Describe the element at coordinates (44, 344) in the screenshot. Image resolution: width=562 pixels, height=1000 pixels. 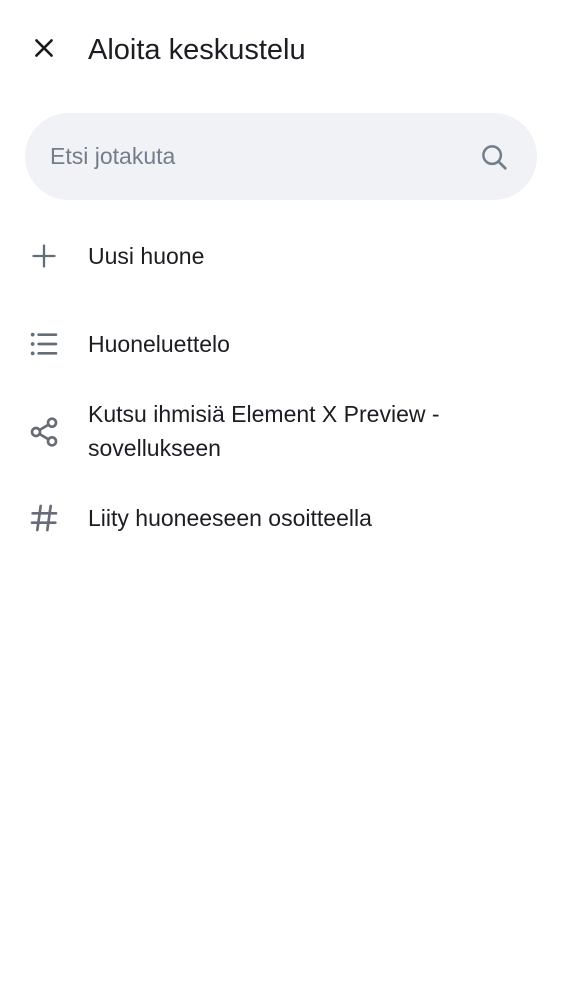
I see `list-icon` at that location.